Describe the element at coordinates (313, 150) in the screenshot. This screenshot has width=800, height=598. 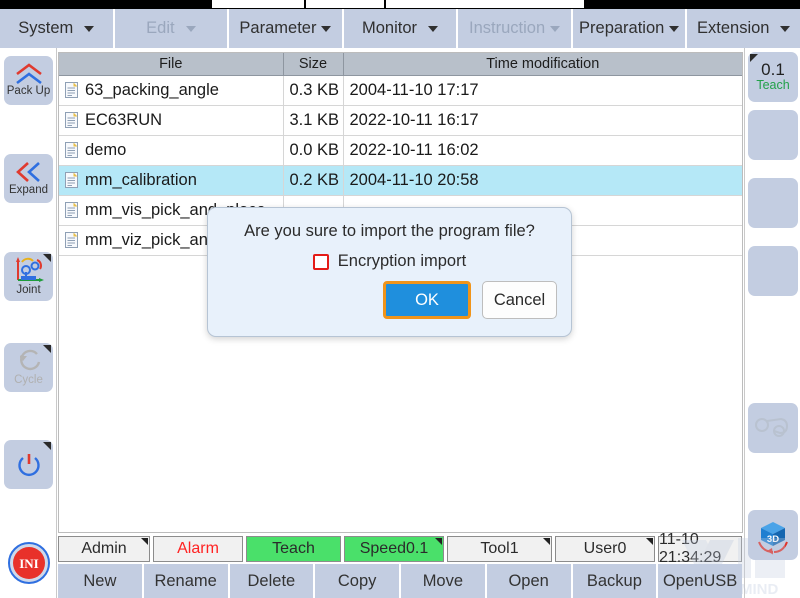
I see `file-size: 0.0 KB` at that location.